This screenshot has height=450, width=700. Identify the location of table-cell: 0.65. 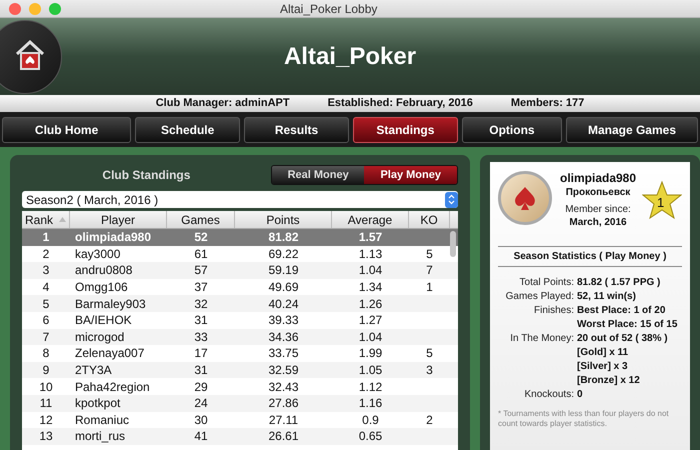
(370, 436).